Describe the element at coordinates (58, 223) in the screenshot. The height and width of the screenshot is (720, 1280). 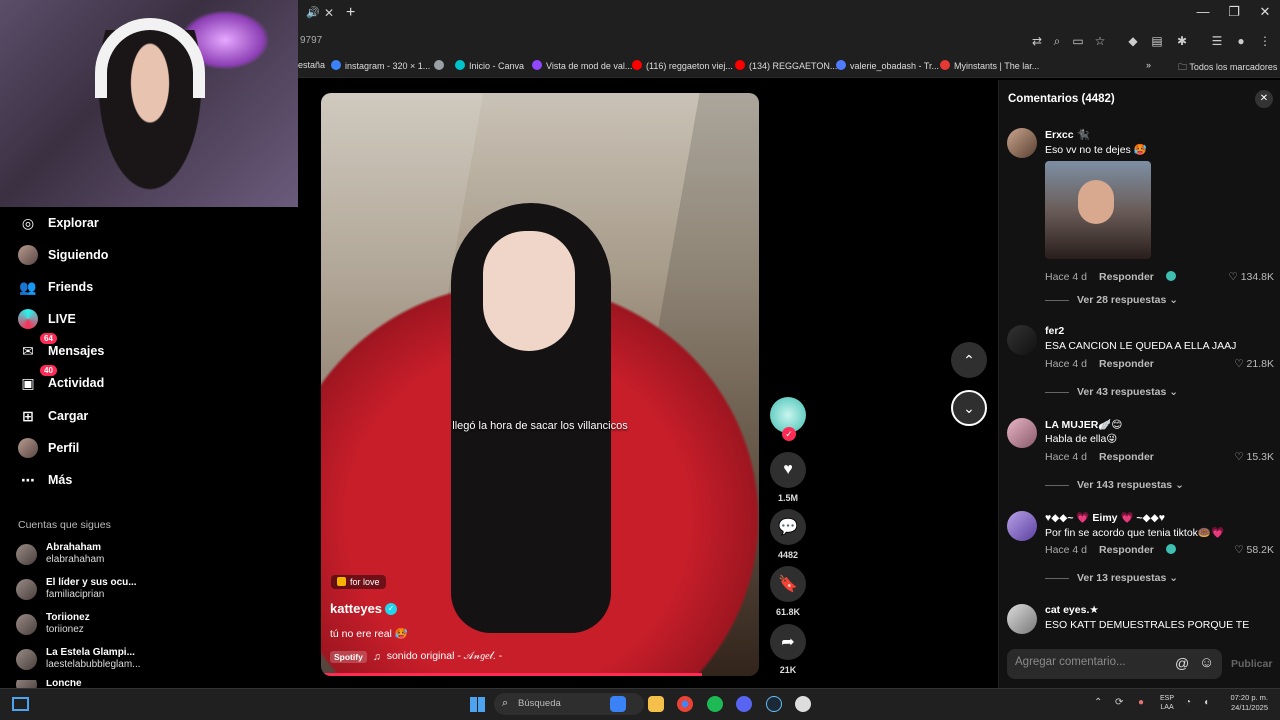
I see `sidebar-item-explorar: ◎ Explorar` at that location.